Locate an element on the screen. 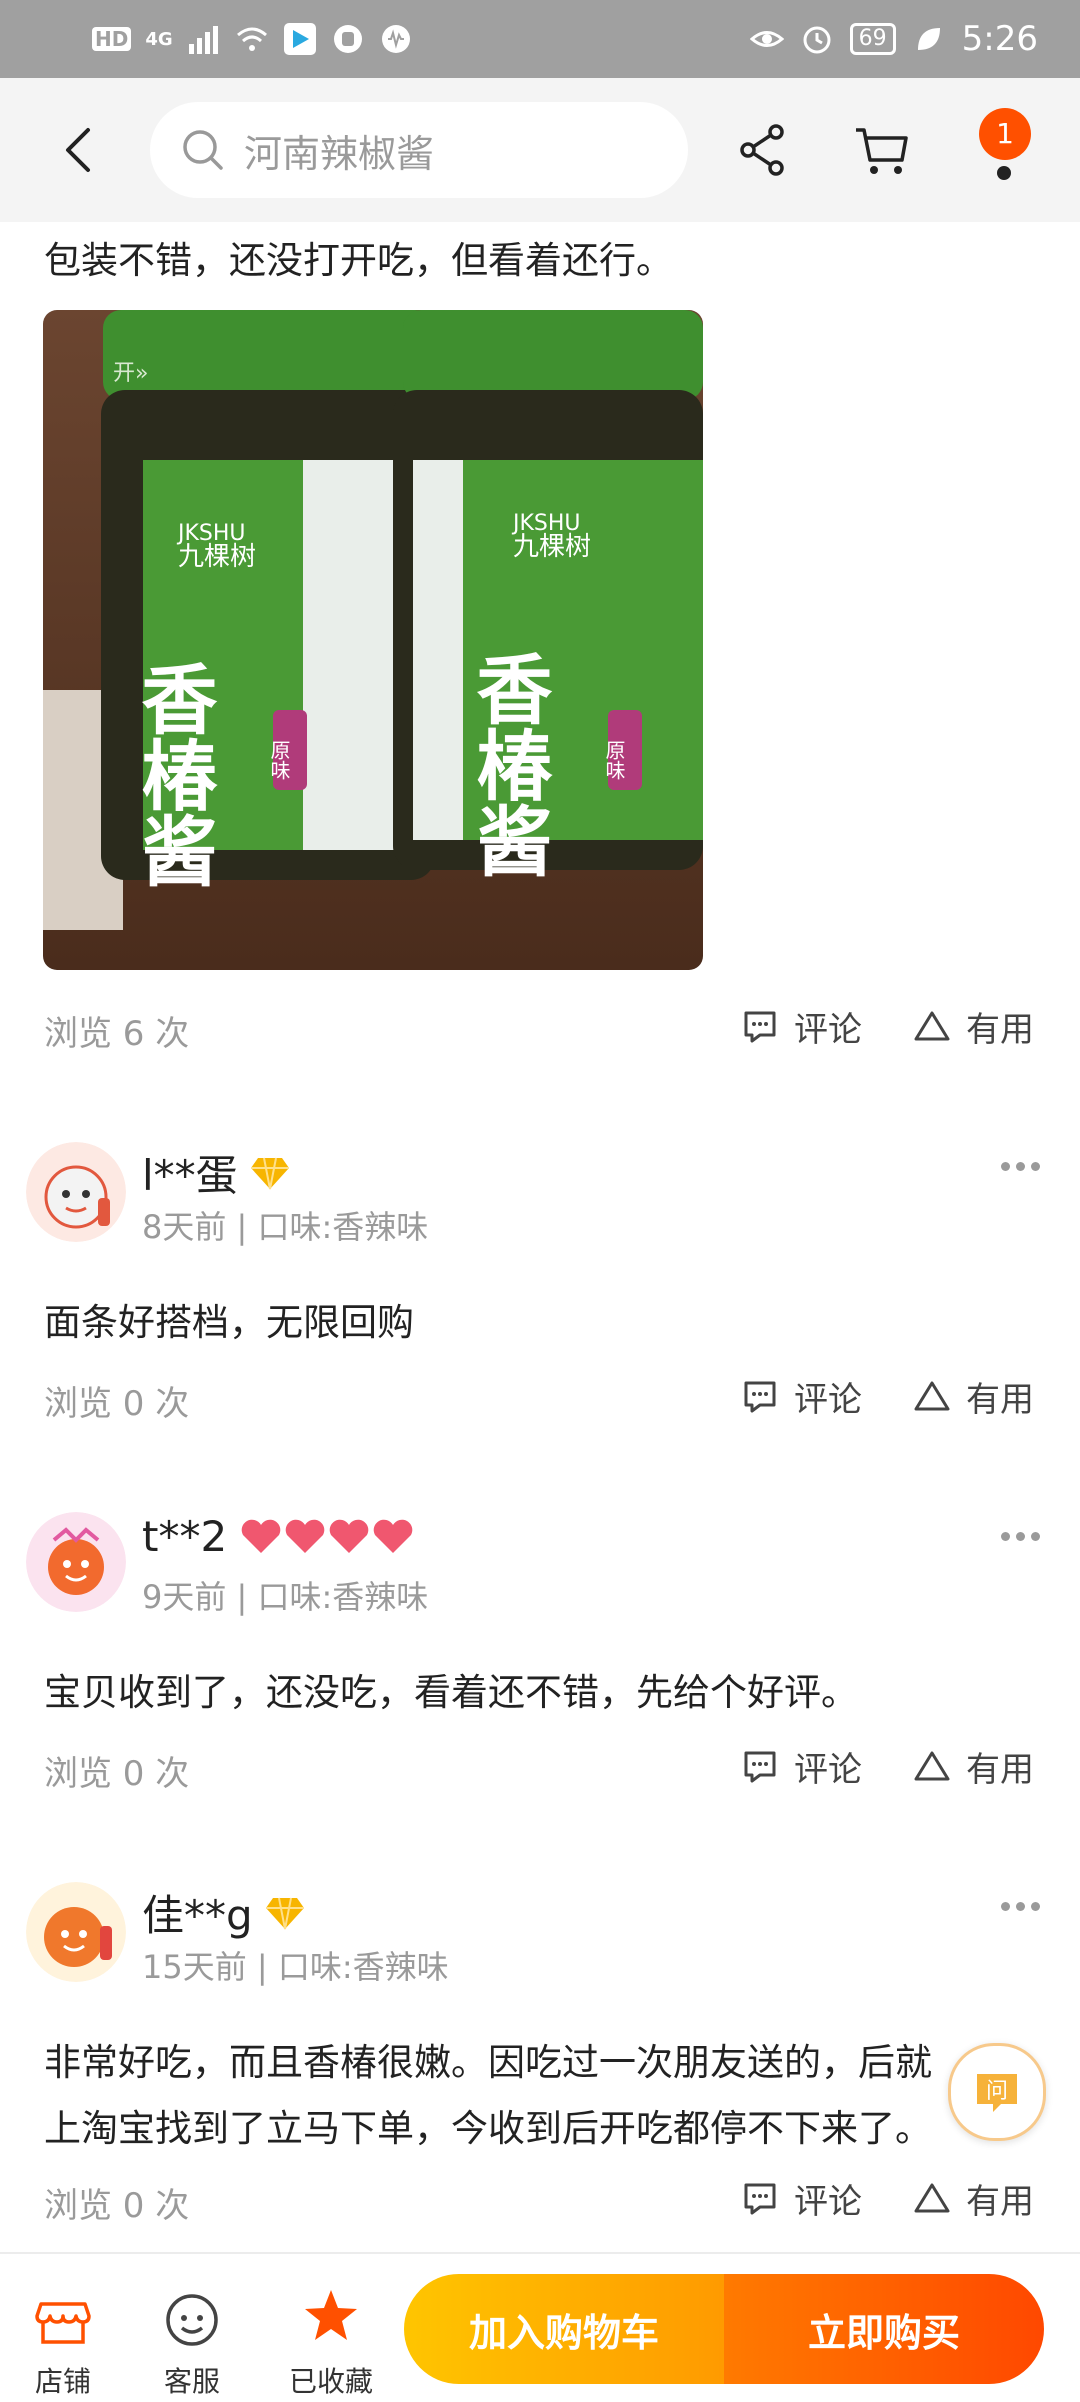  customer-service-label: 客服 is located at coordinates (191, 2381).